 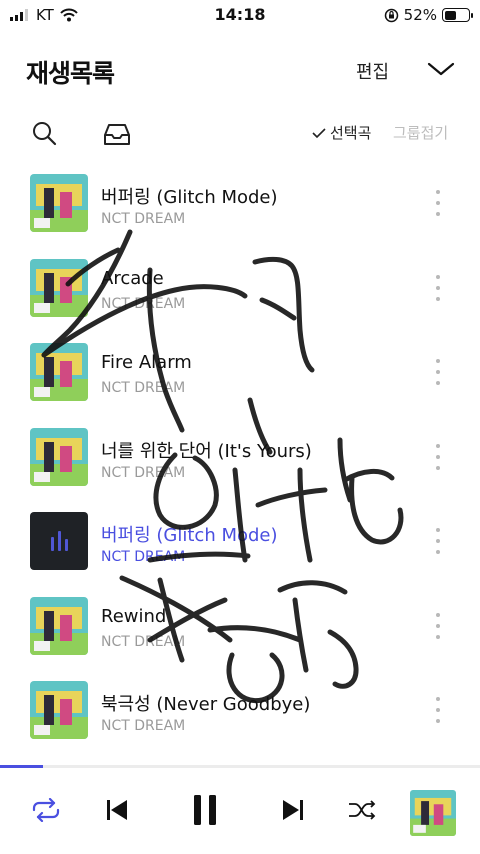 What do you see at coordinates (240, 625) in the screenshot?
I see `song-row: Rewind NCT DREAM` at bounding box center [240, 625].